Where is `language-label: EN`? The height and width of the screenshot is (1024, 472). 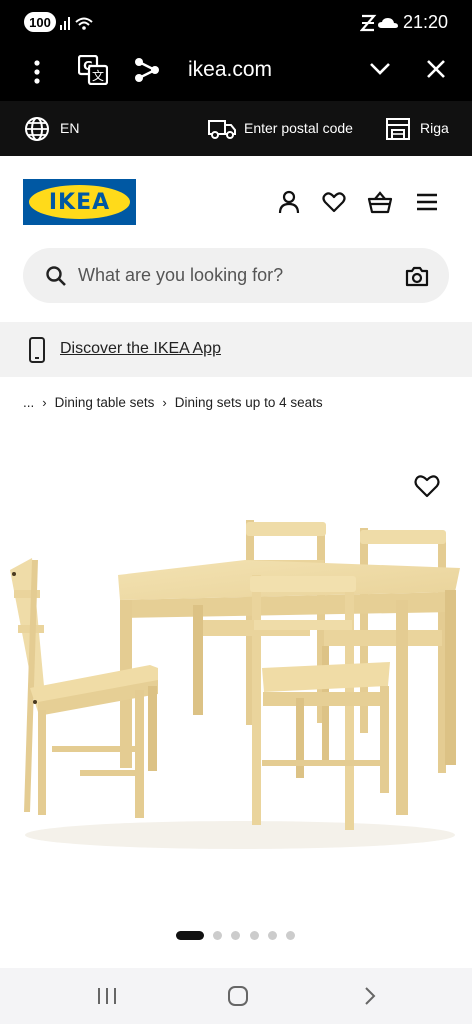
language-label: EN is located at coordinates (70, 128).